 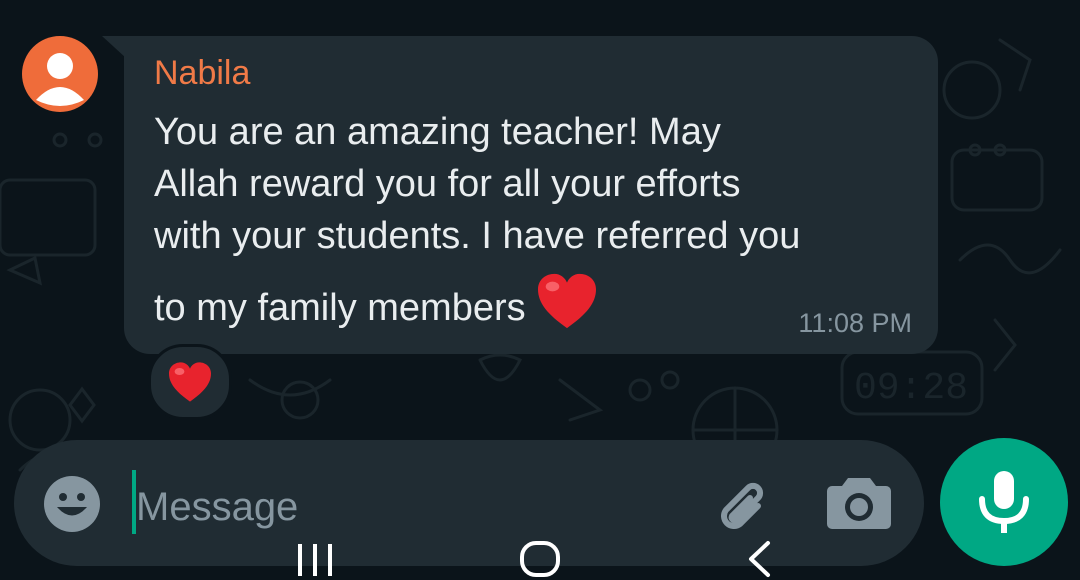 What do you see at coordinates (742, 505) in the screenshot?
I see `paperclip-icon` at bounding box center [742, 505].